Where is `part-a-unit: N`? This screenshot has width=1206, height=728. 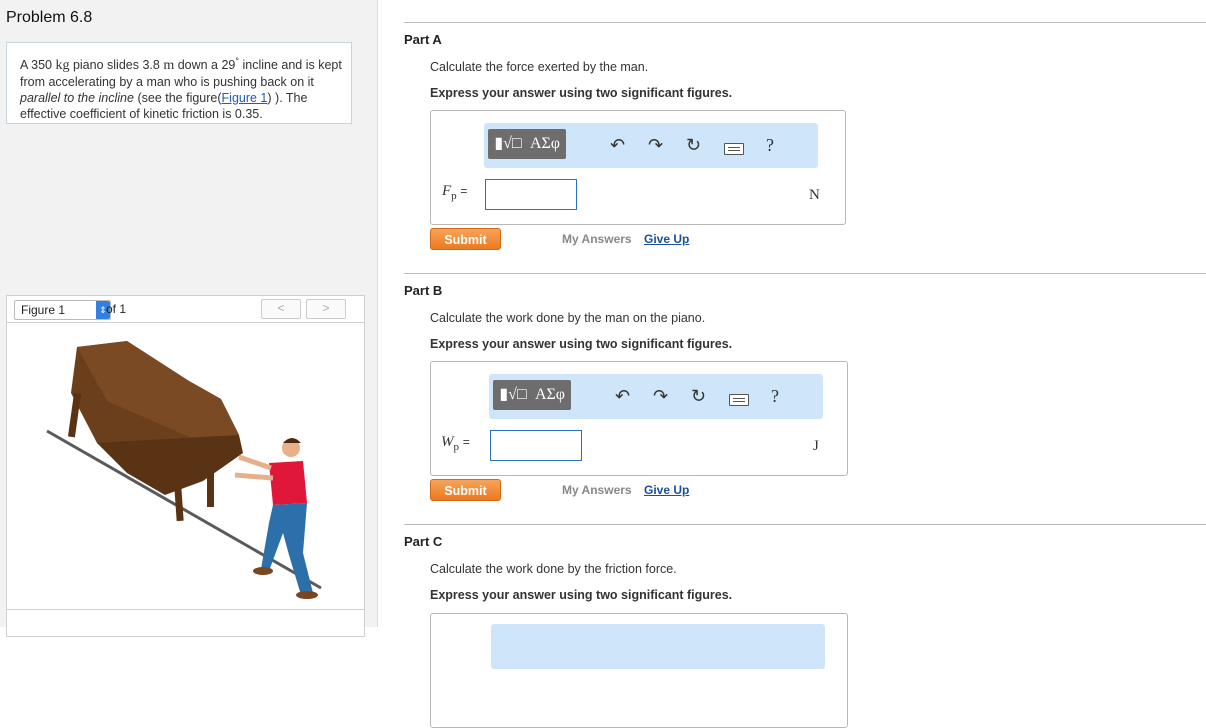 part-a-unit: N is located at coordinates (814, 195).